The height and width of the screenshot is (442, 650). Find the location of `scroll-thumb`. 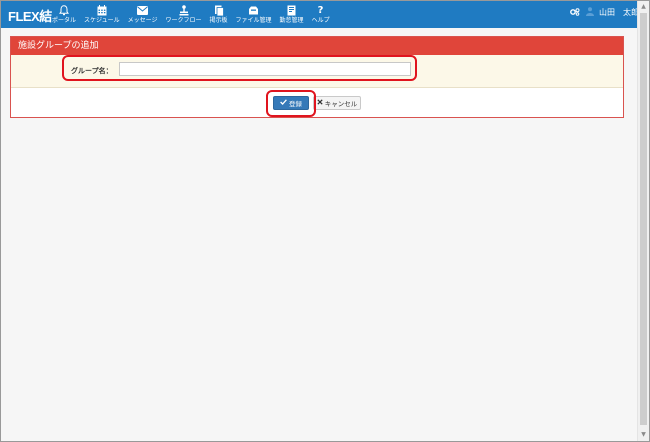

scroll-thumb is located at coordinates (643, 219).